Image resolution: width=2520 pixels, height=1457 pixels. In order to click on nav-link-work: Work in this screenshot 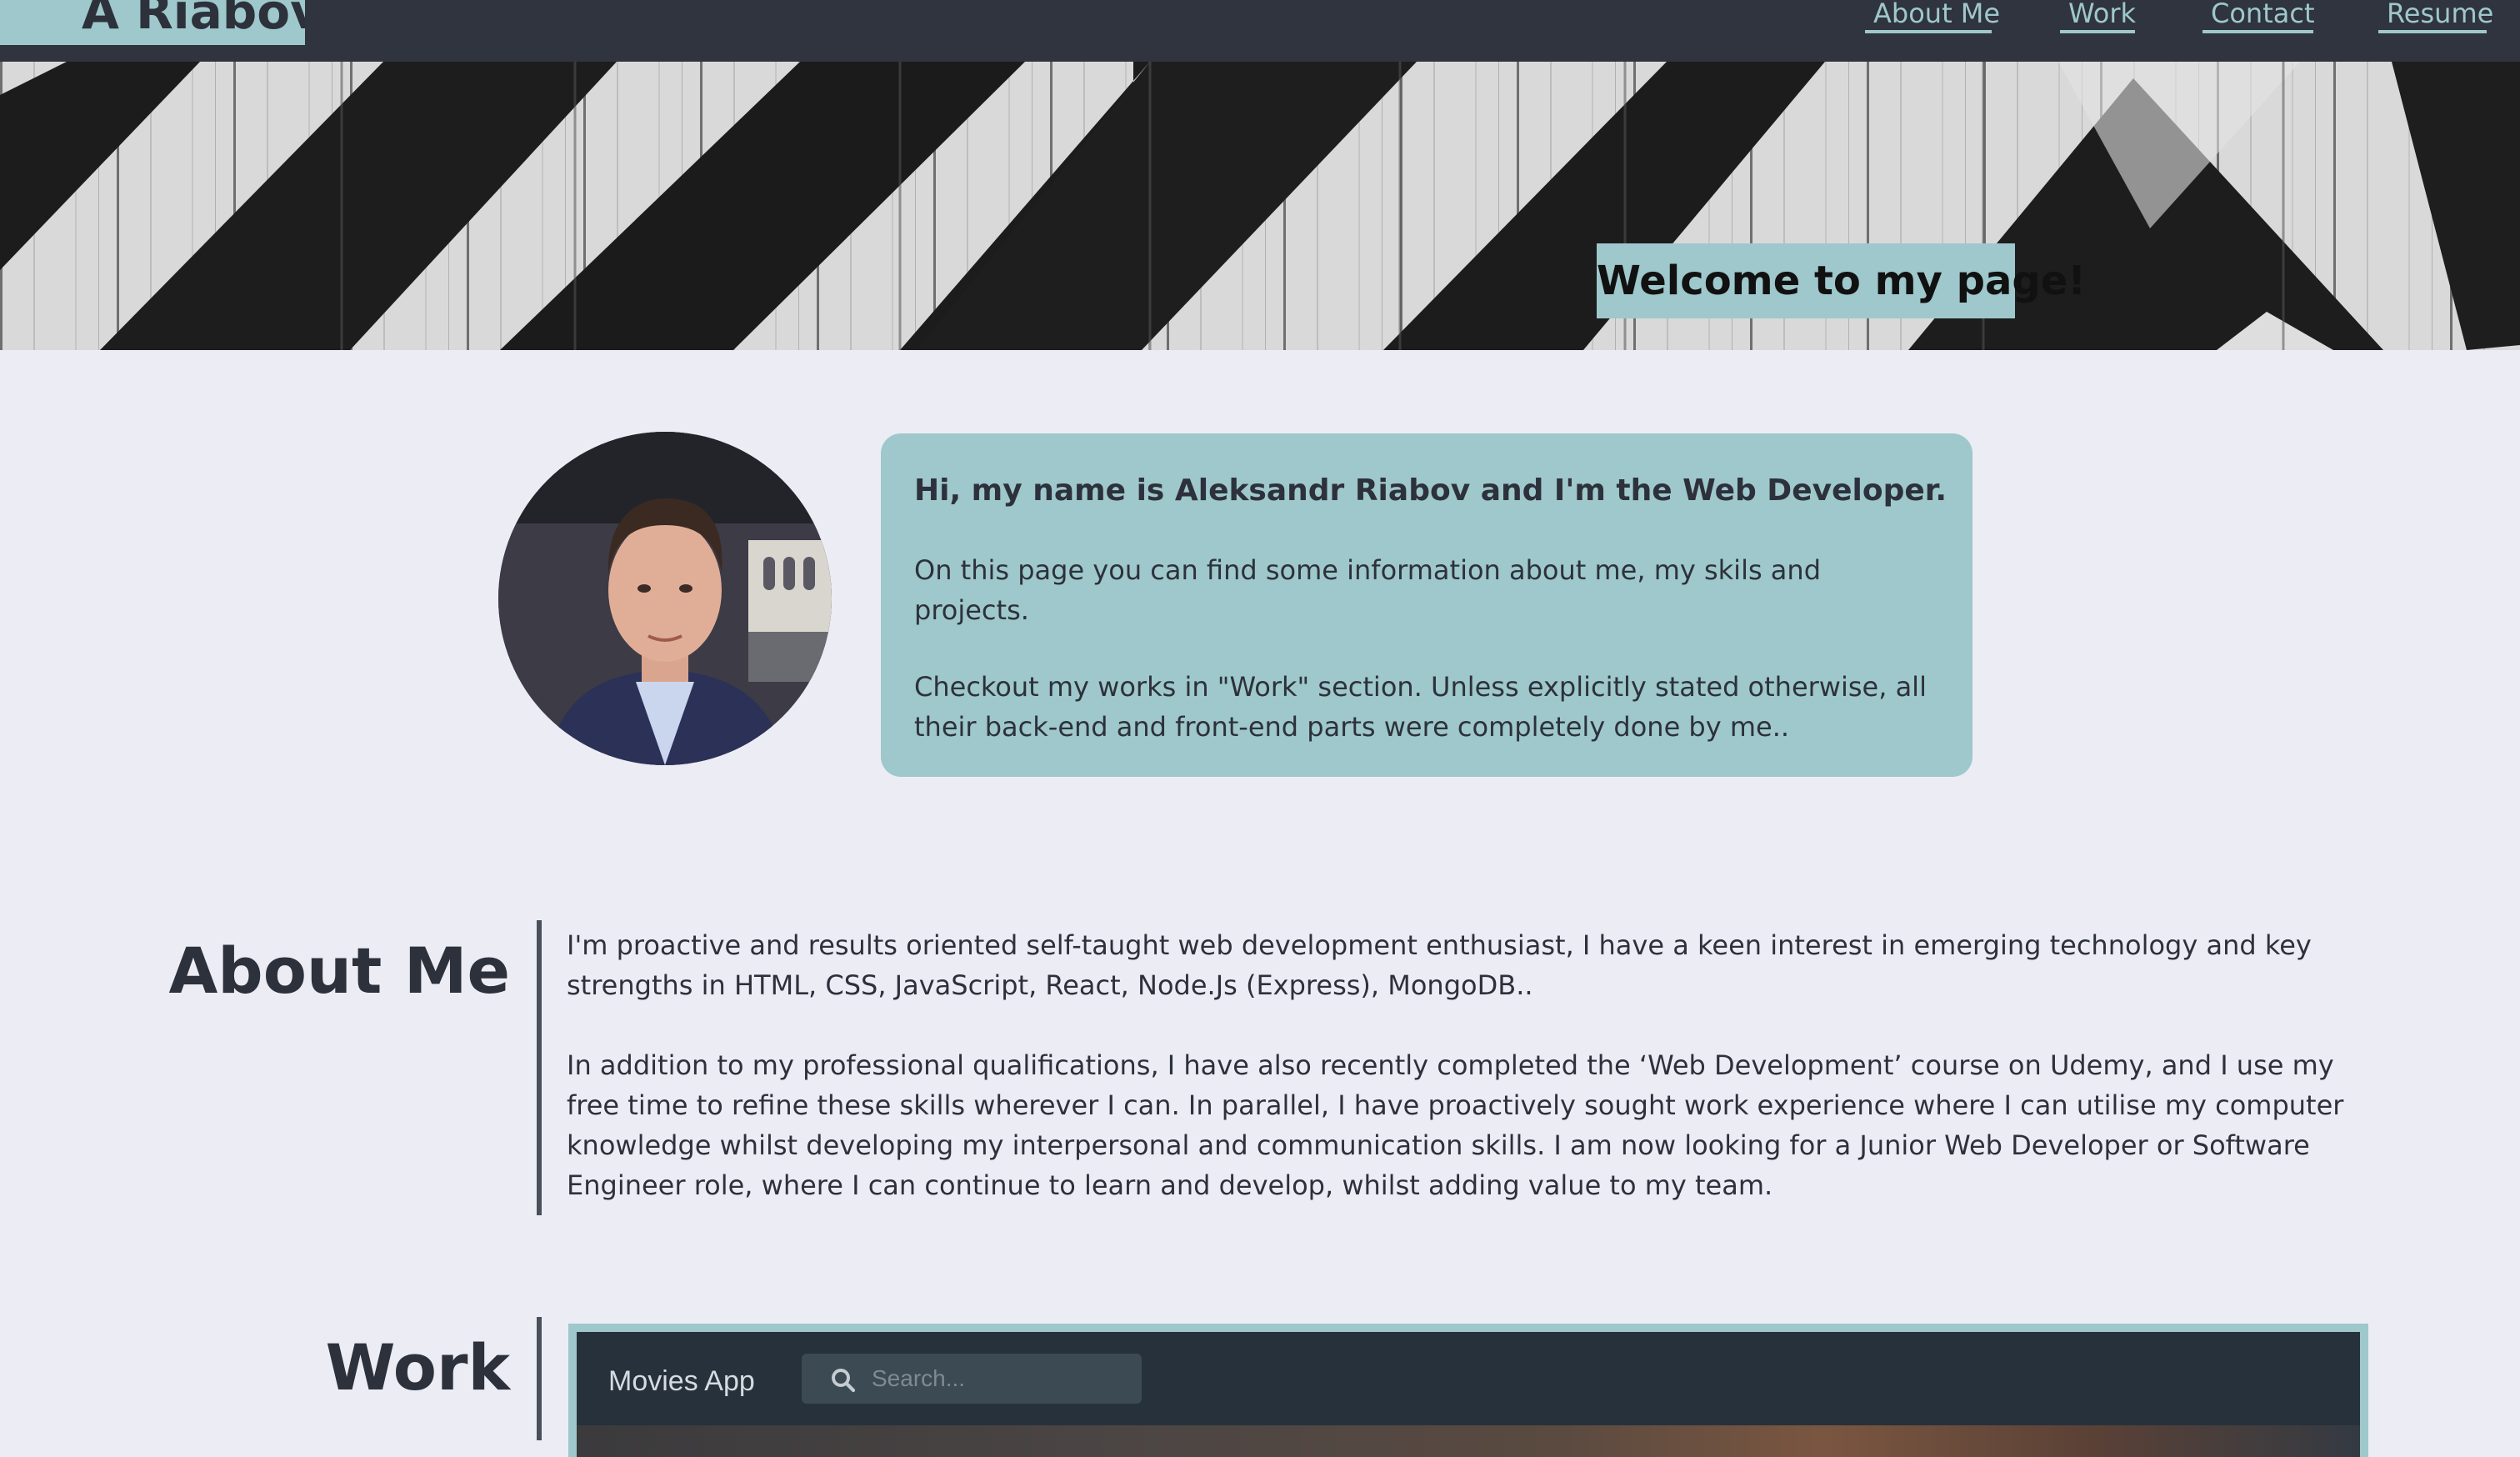, I will do `click(2098, 16)`.